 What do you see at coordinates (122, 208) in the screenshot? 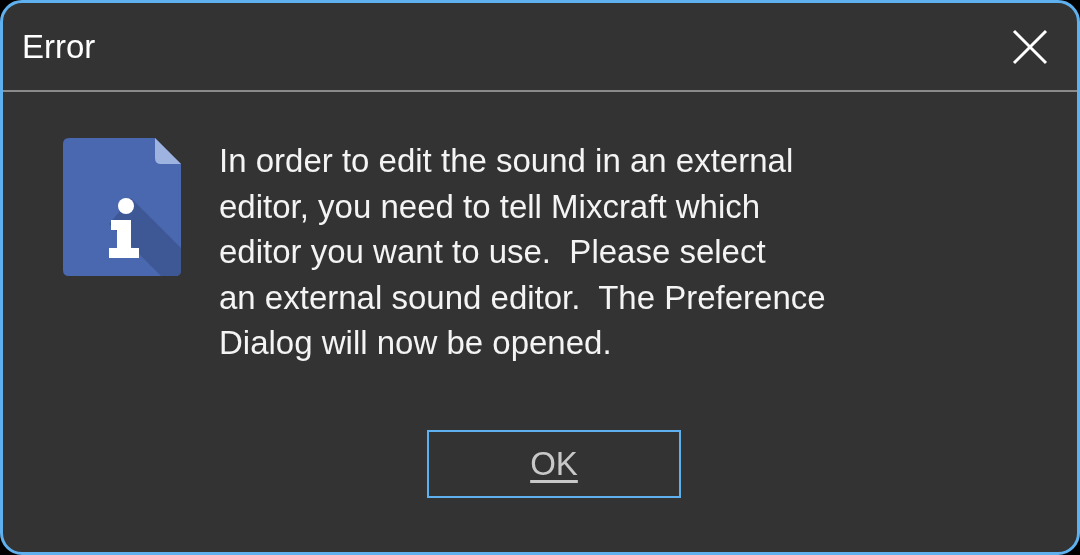
I see `info-document-icon` at bounding box center [122, 208].